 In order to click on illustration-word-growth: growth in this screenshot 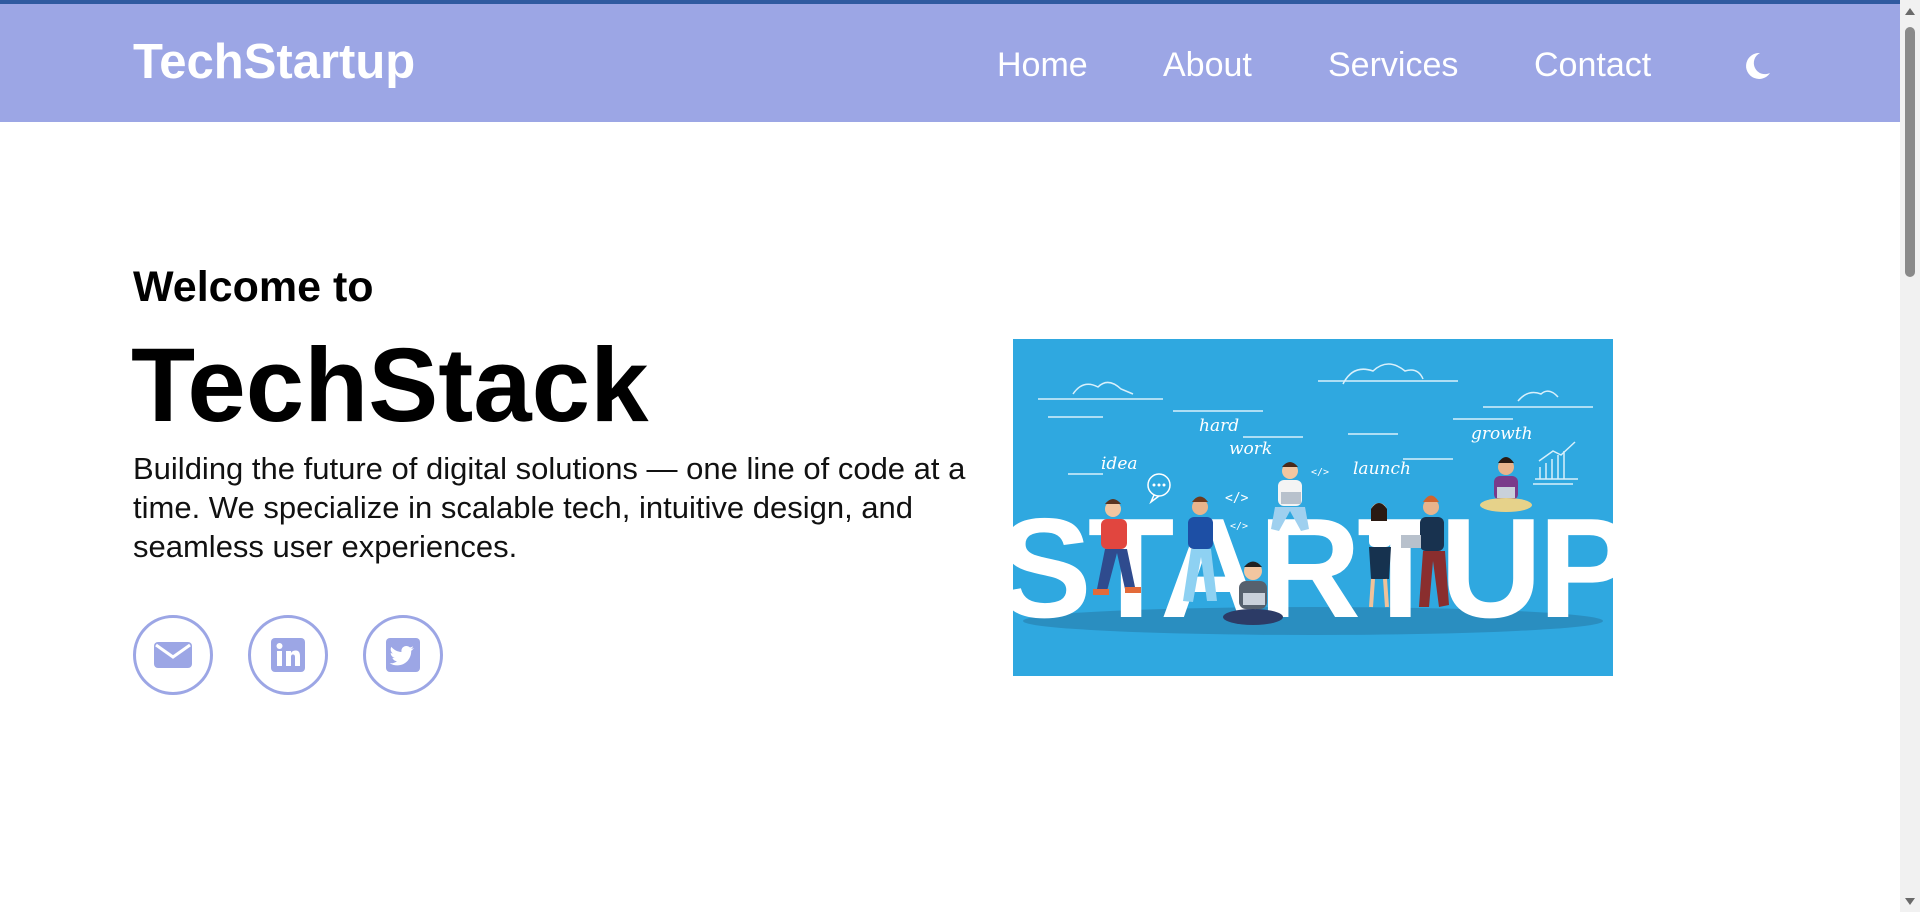, I will do `click(1502, 434)`.